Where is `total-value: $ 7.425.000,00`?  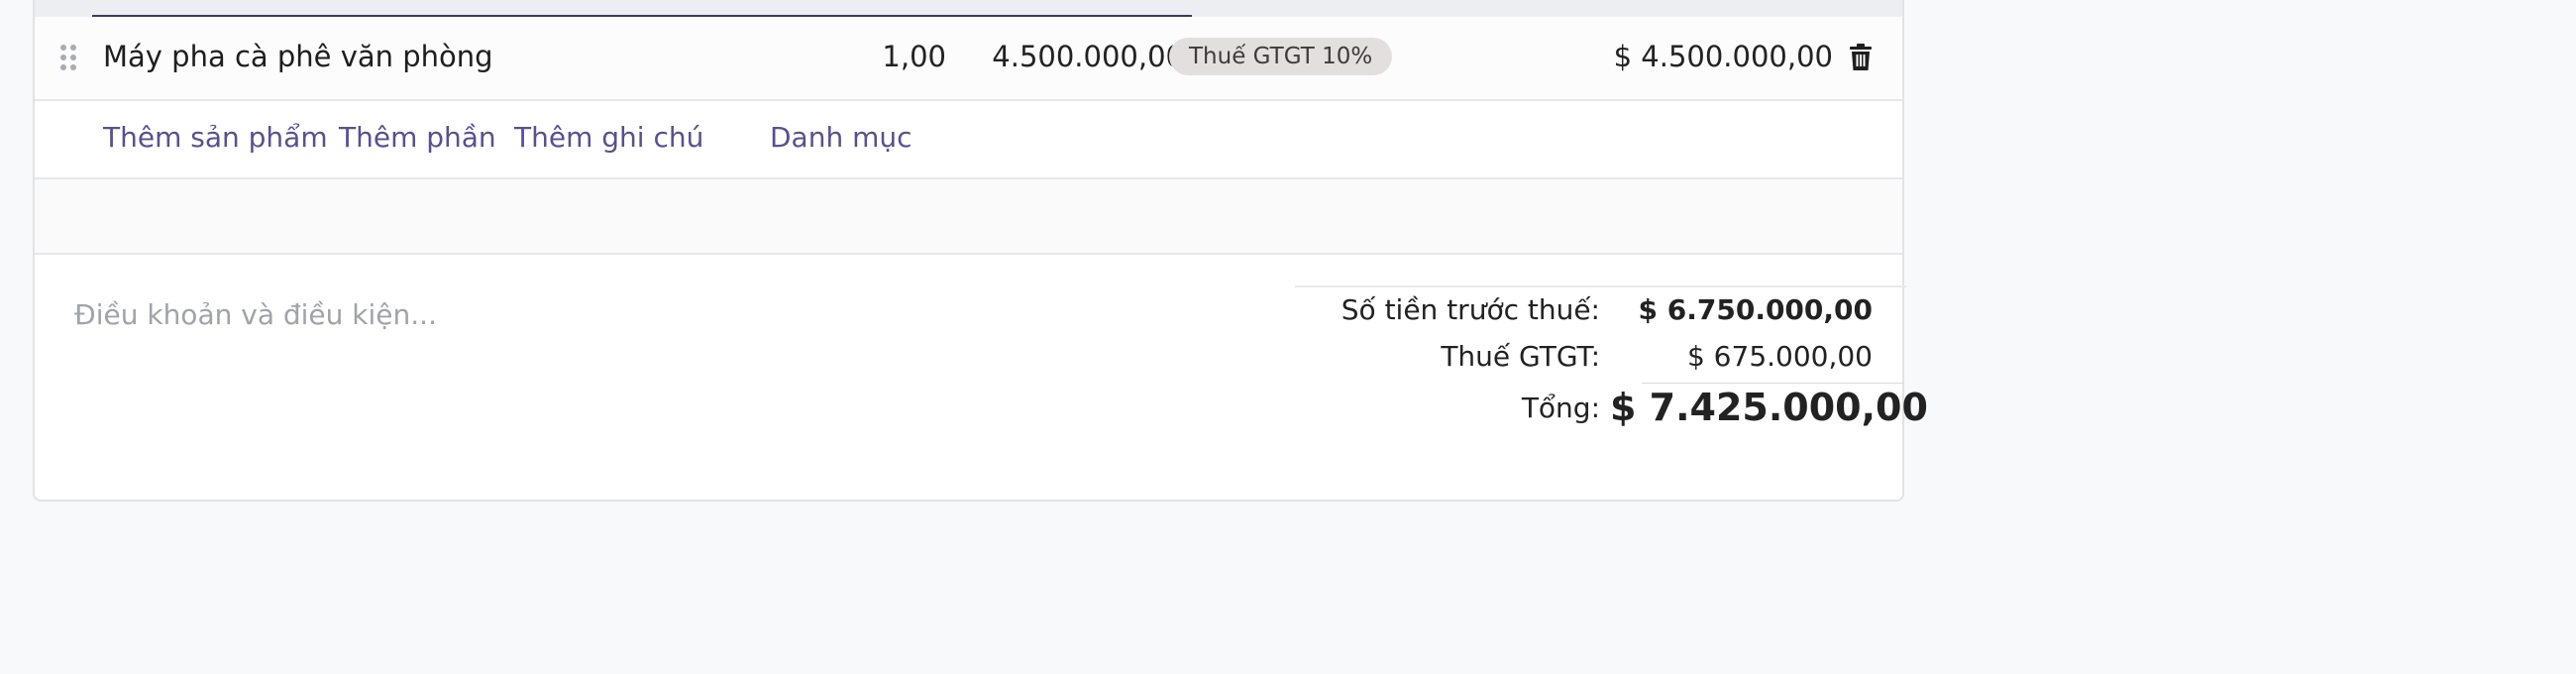 total-value: $ 7.425.000,00 is located at coordinates (1769, 407).